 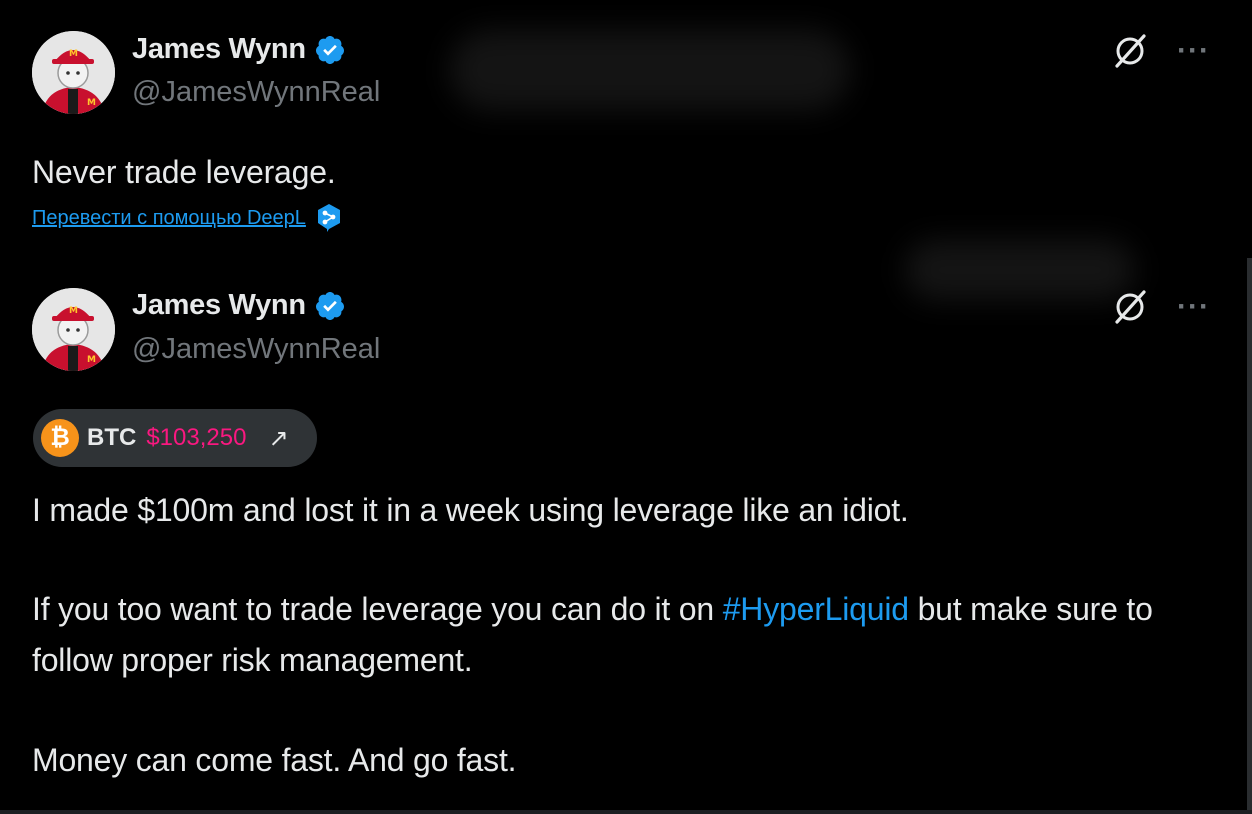 What do you see at coordinates (274, 760) in the screenshot?
I see `tweet-paragraph: Money can come fast. And go fast.` at bounding box center [274, 760].